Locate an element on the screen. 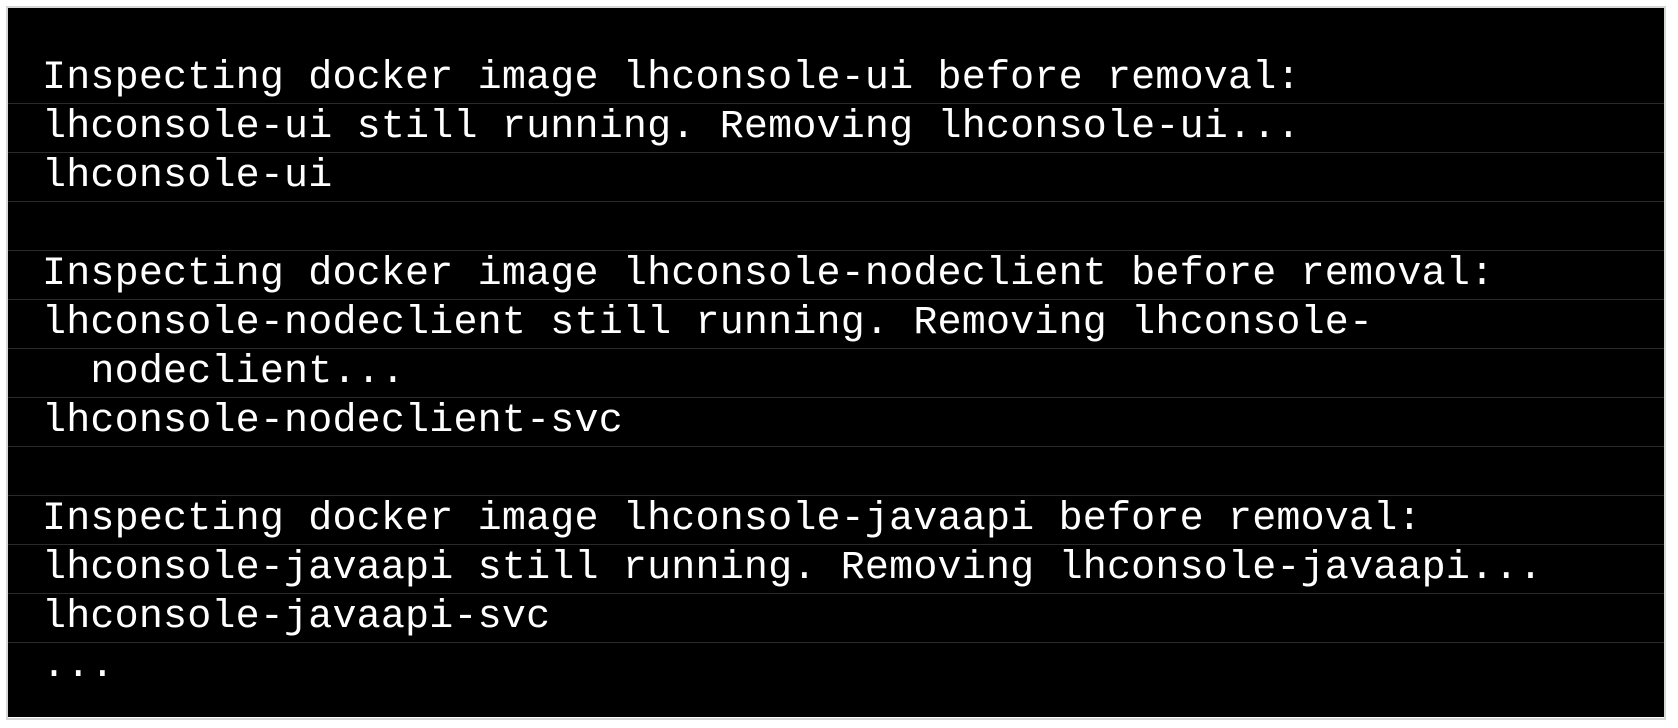 The height and width of the screenshot is (728, 1678). terminal-line: lhconsole-ui is located at coordinates (836, 177).